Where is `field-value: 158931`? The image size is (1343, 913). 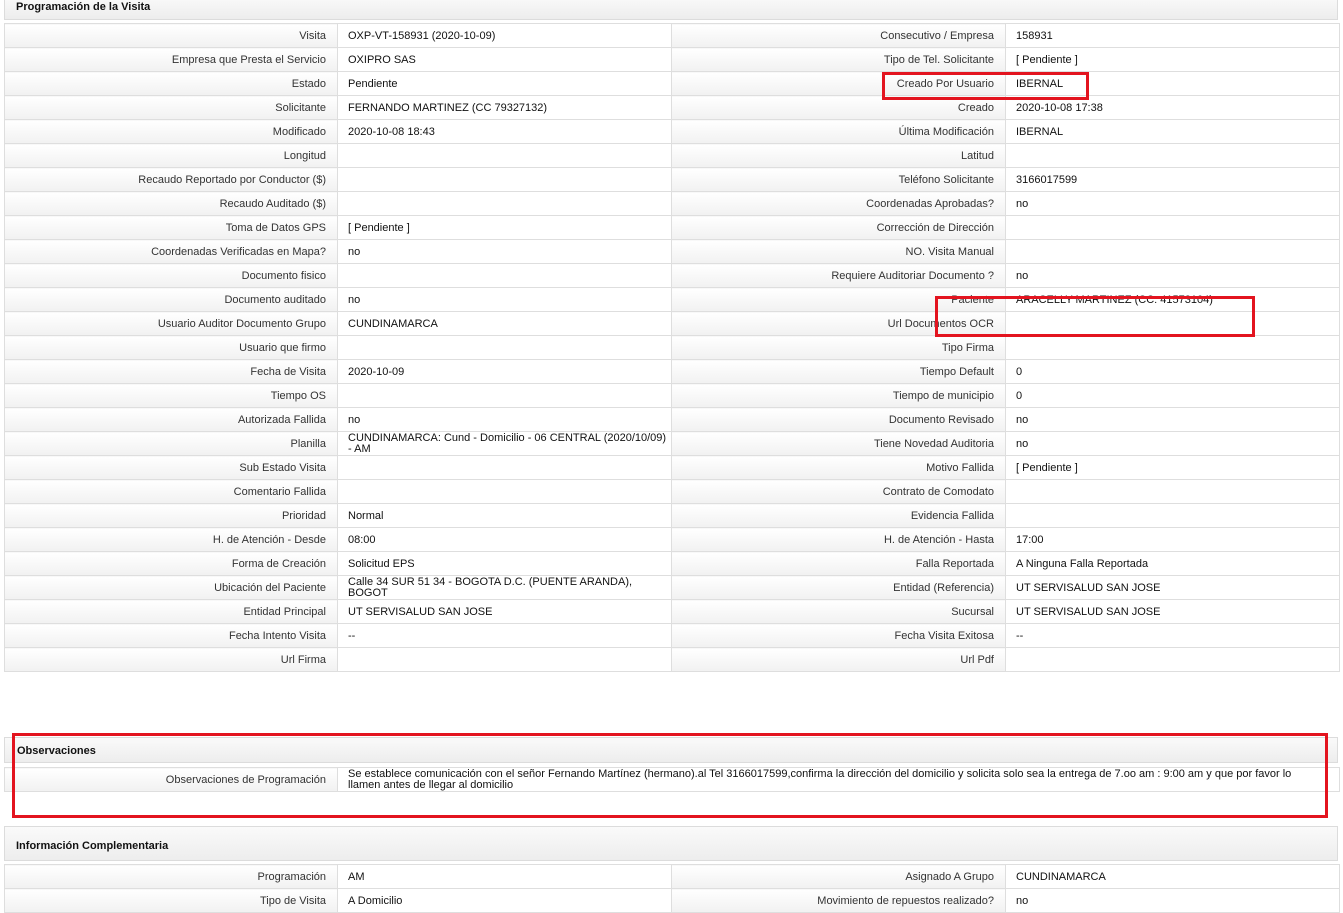 field-value: 158931 is located at coordinates (1172, 35).